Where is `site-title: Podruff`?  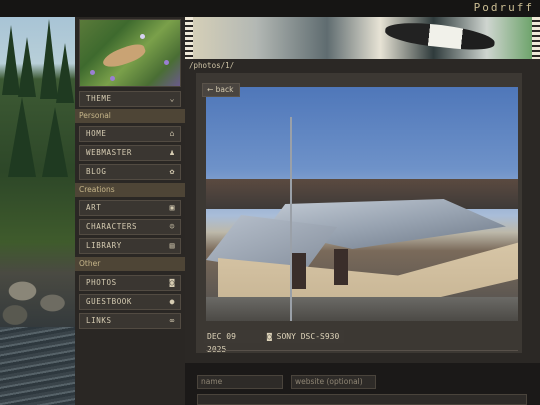 site-title: Podruff is located at coordinates (504, 7).